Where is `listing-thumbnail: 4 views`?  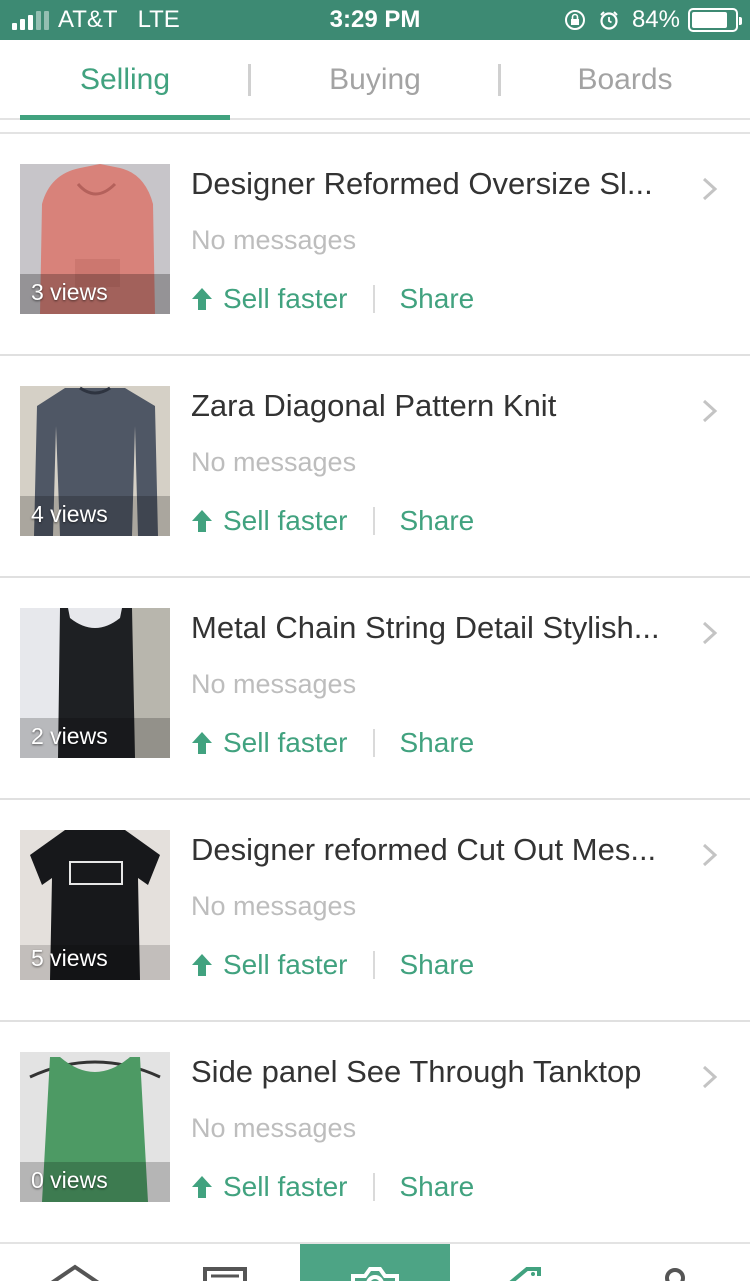 listing-thumbnail: 4 views is located at coordinates (95, 461).